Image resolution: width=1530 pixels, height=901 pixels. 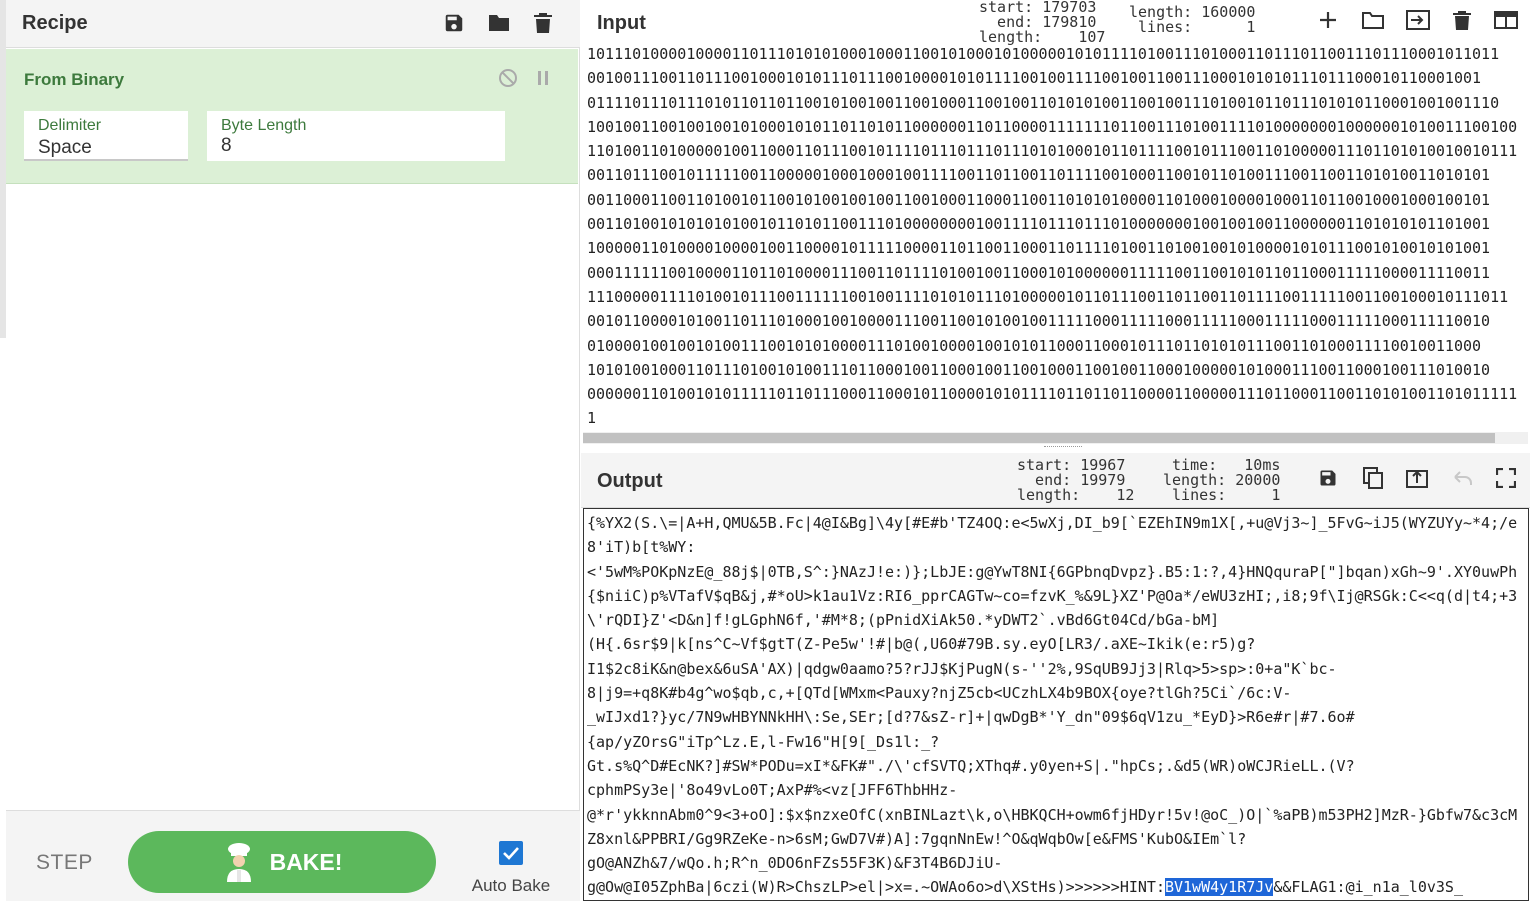 I want to click on auto-bake-checkbox, so click(x=511, y=853).